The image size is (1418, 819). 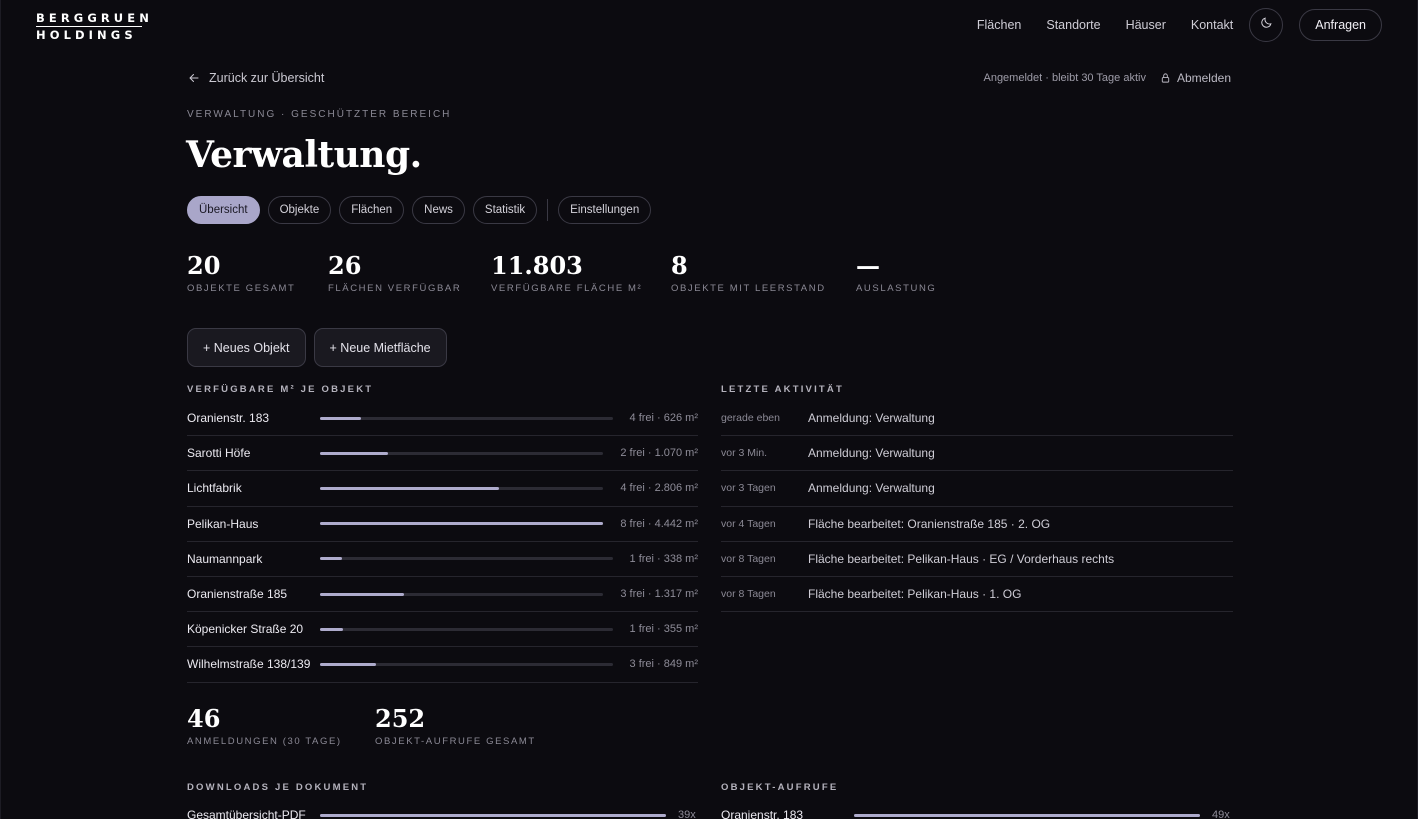 I want to click on new-object-button: + Neues Objekt, so click(x=246, y=347).